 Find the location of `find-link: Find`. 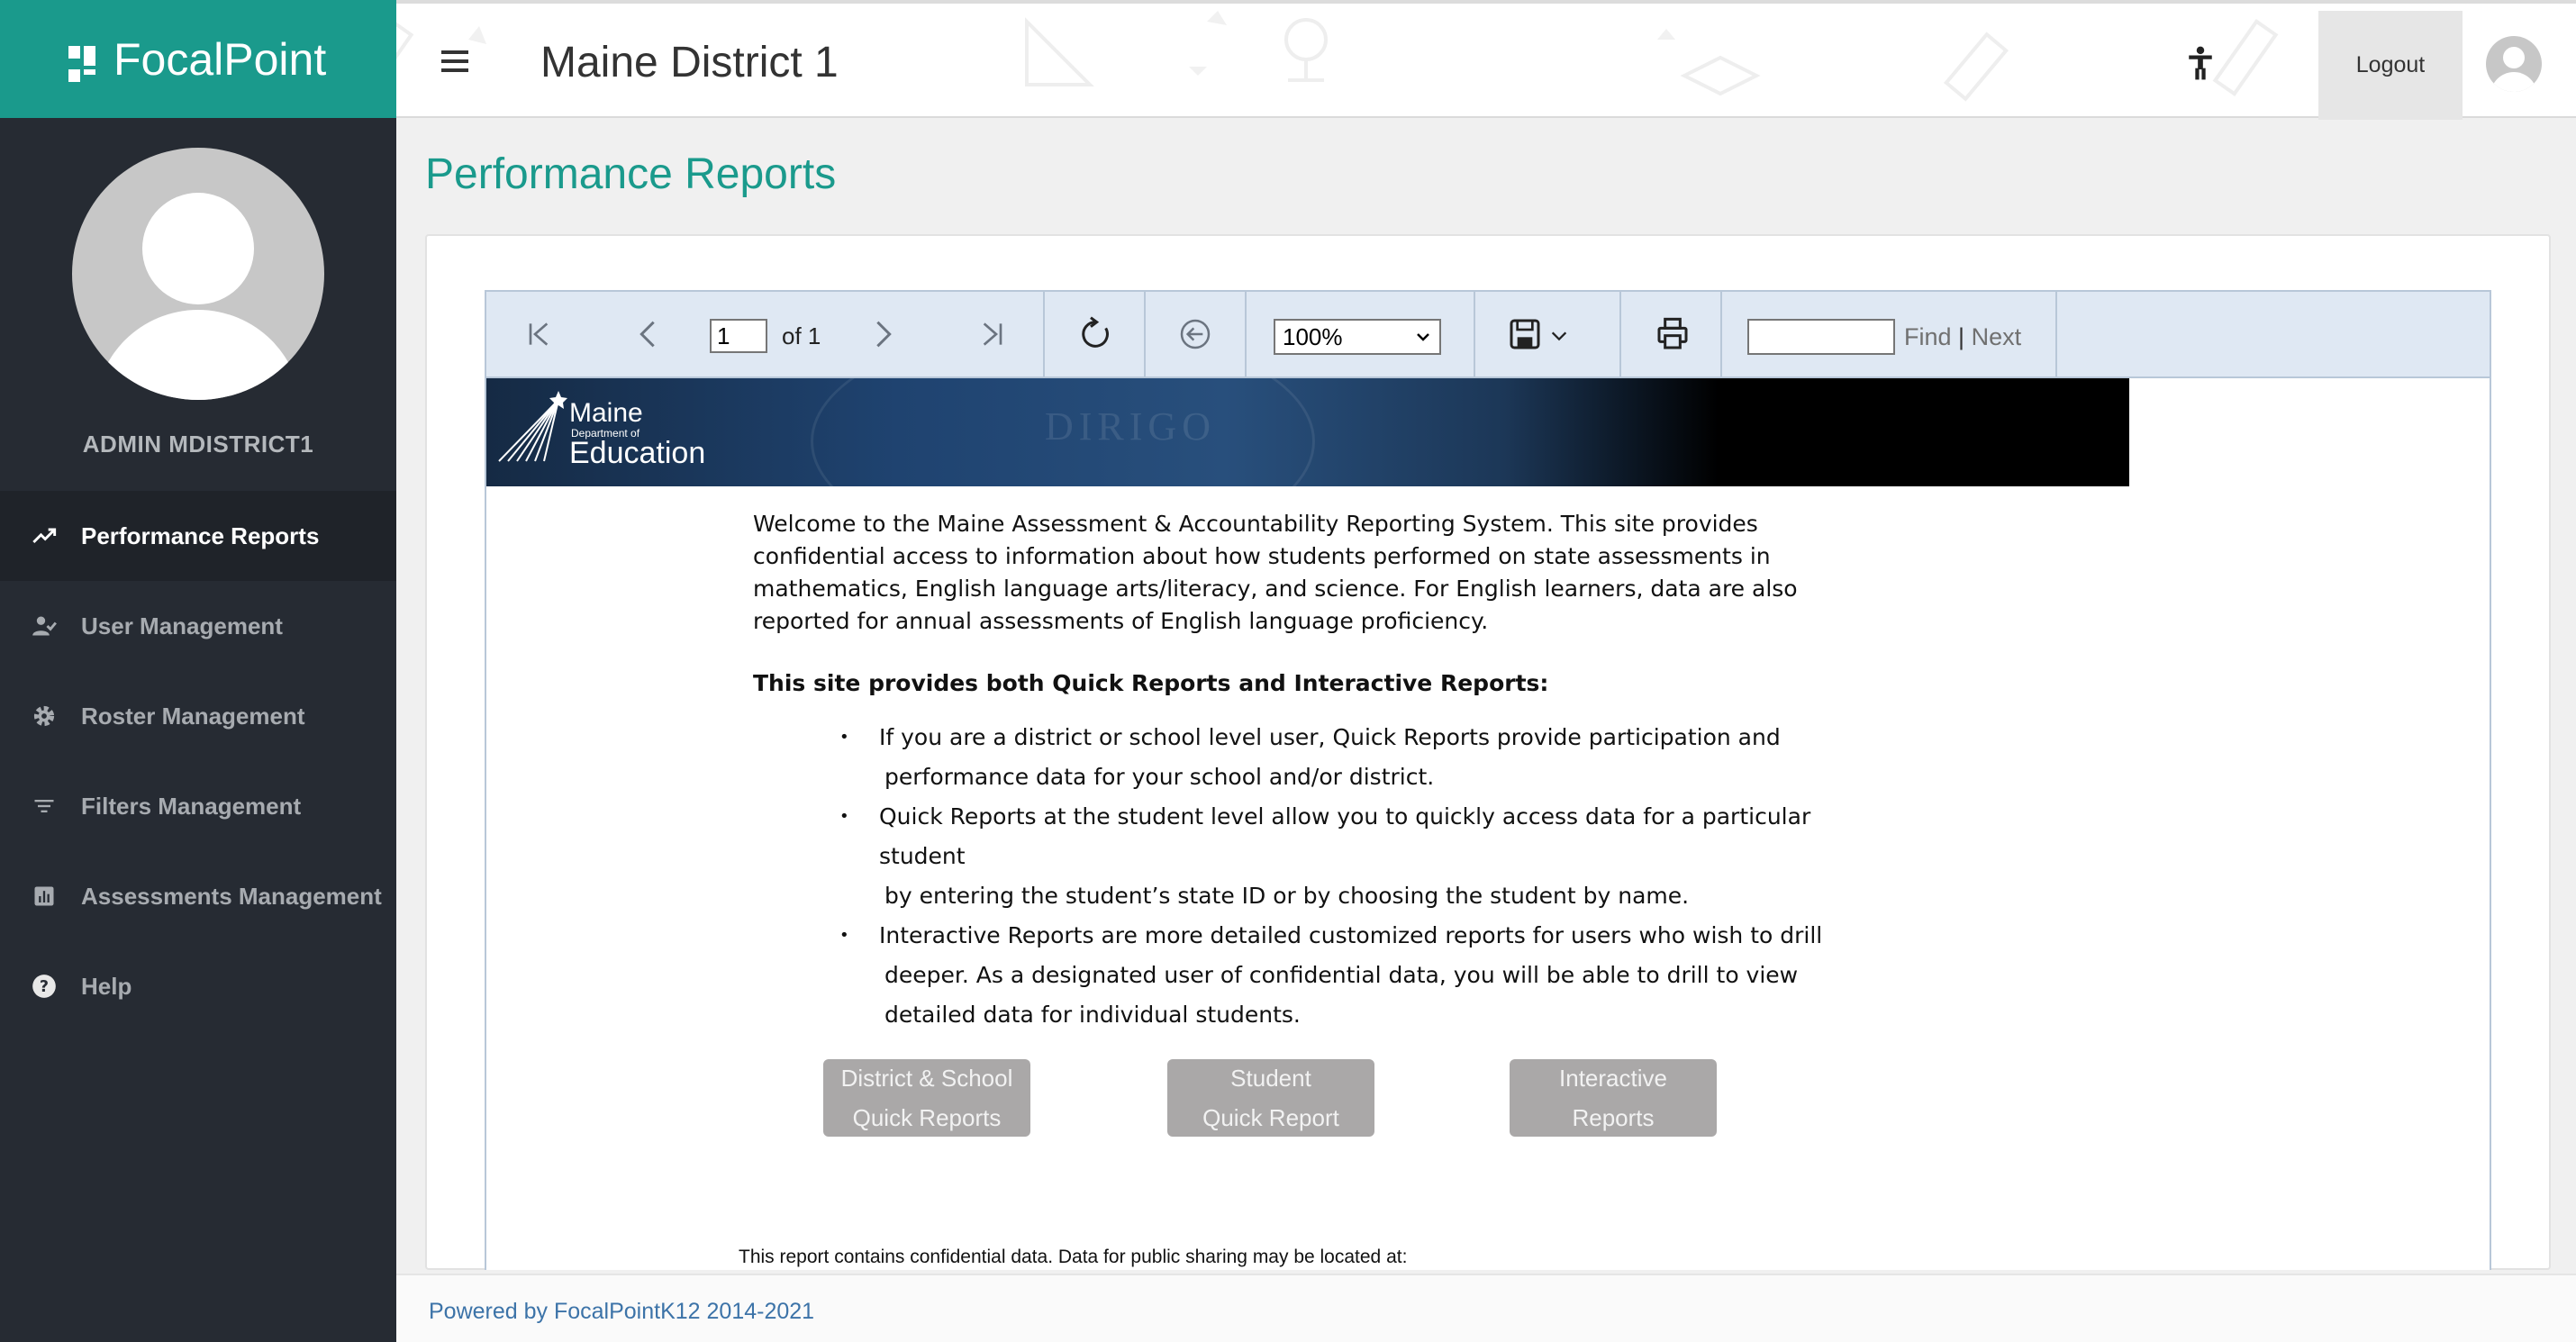

find-link: Find is located at coordinates (1928, 336).